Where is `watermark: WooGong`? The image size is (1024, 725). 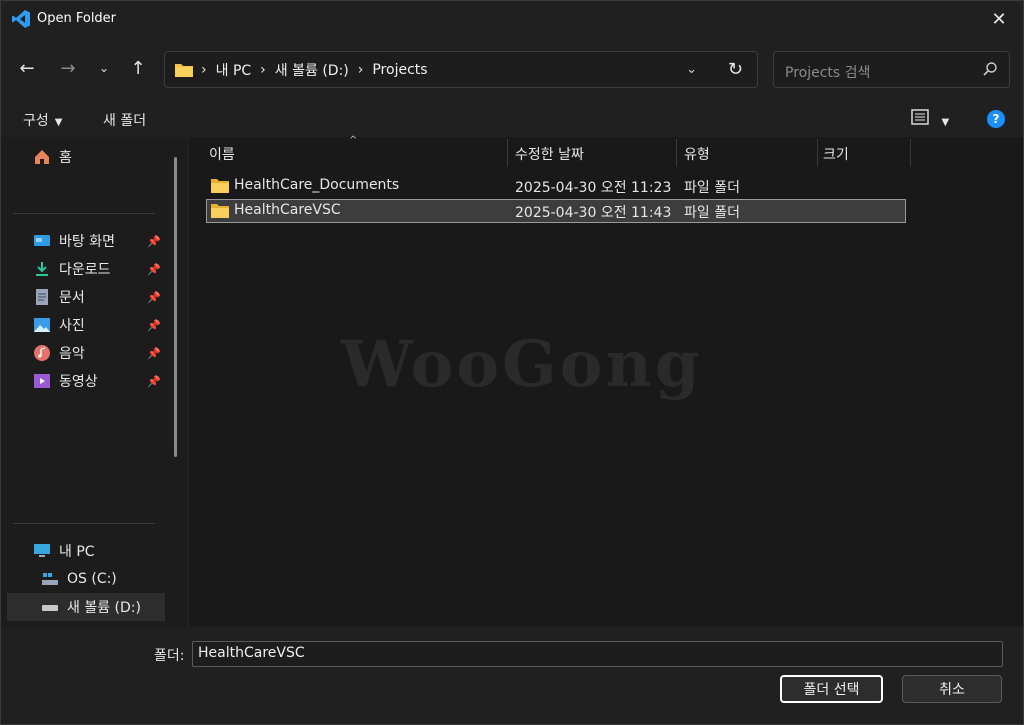
watermark: WooGong is located at coordinates (522, 364).